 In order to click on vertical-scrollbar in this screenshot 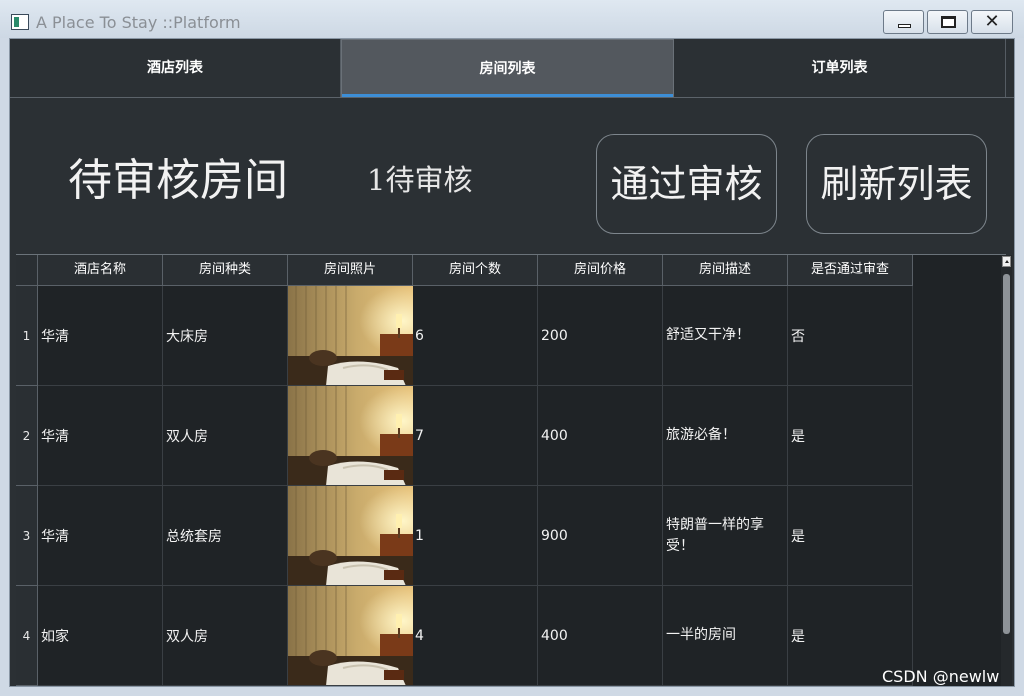, I will do `click(1006, 470)`.